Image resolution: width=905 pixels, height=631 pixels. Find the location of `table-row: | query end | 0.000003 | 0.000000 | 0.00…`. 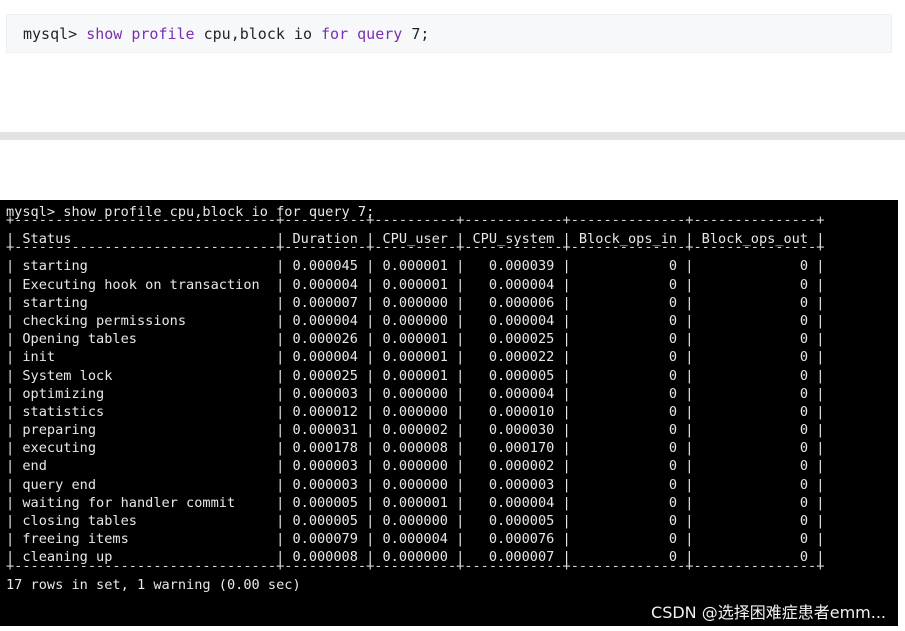

table-row: | query end | 0.000003 | 0.000000 | 0.00… is located at coordinates (415, 484).